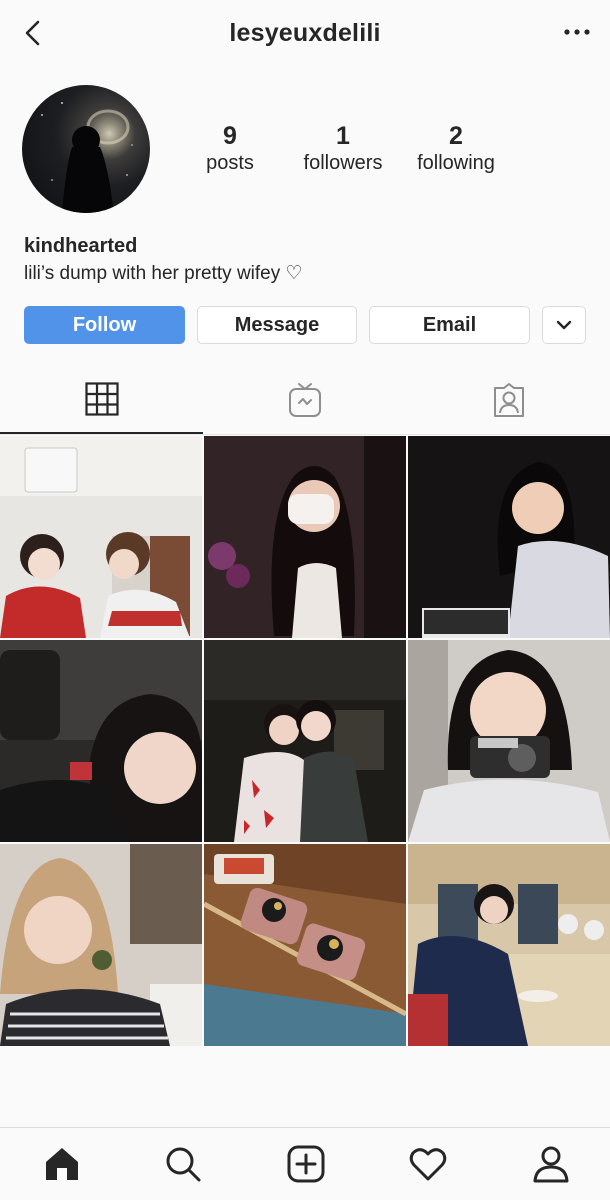 This screenshot has height=1200, width=610. I want to click on tab-grid, so click(101, 400).